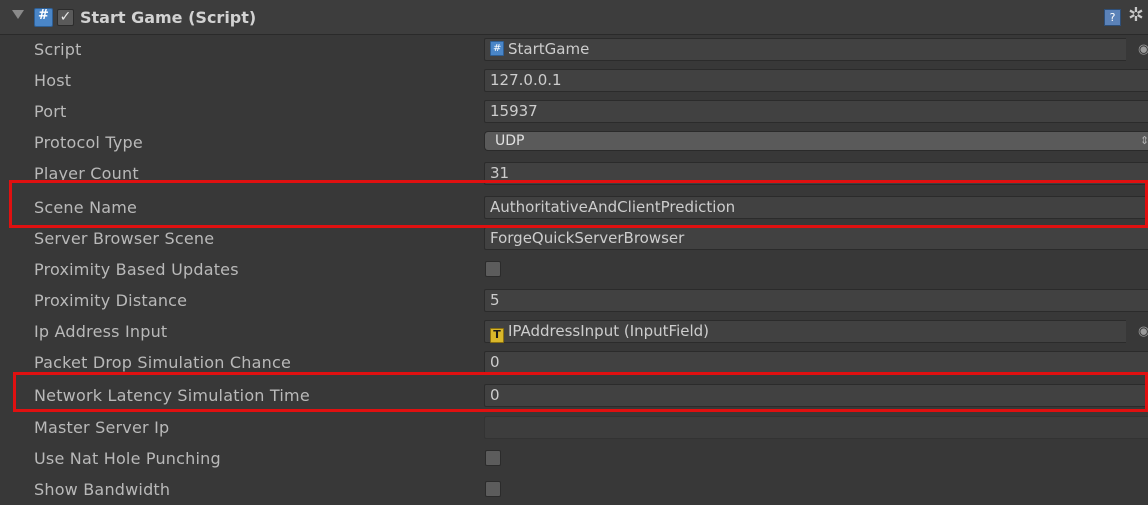  Describe the element at coordinates (1136, 15) in the screenshot. I see `gear-icon: ✲` at that location.